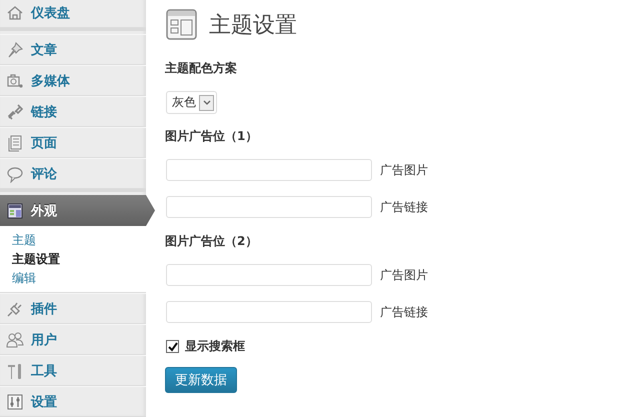 The image size is (628, 417). What do you see at coordinates (73, 49) in the screenshot?
I see `menu-item: 文章` at bounding box center [73, 49].